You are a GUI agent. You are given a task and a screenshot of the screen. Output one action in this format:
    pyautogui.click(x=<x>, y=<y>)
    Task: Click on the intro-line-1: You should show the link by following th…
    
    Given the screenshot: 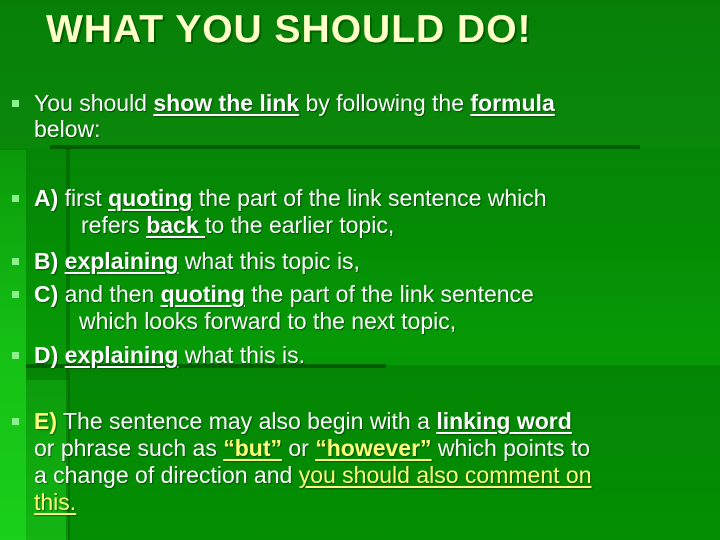 What is the action you would take?
    pyautogui.click(x=294, y=103)
    